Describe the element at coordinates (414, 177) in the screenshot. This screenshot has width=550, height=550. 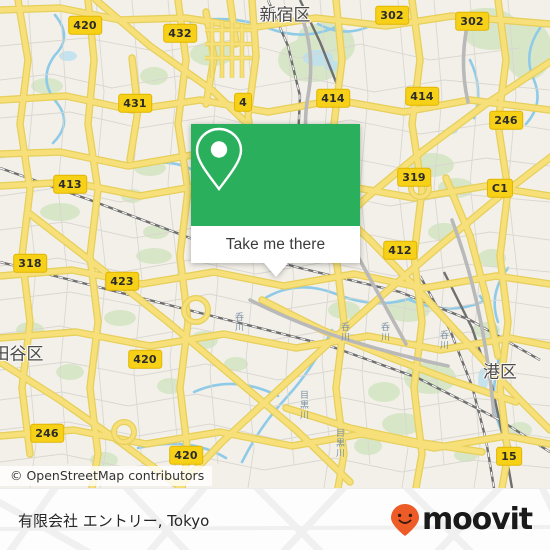
I see `road-shield: 319` at that location.